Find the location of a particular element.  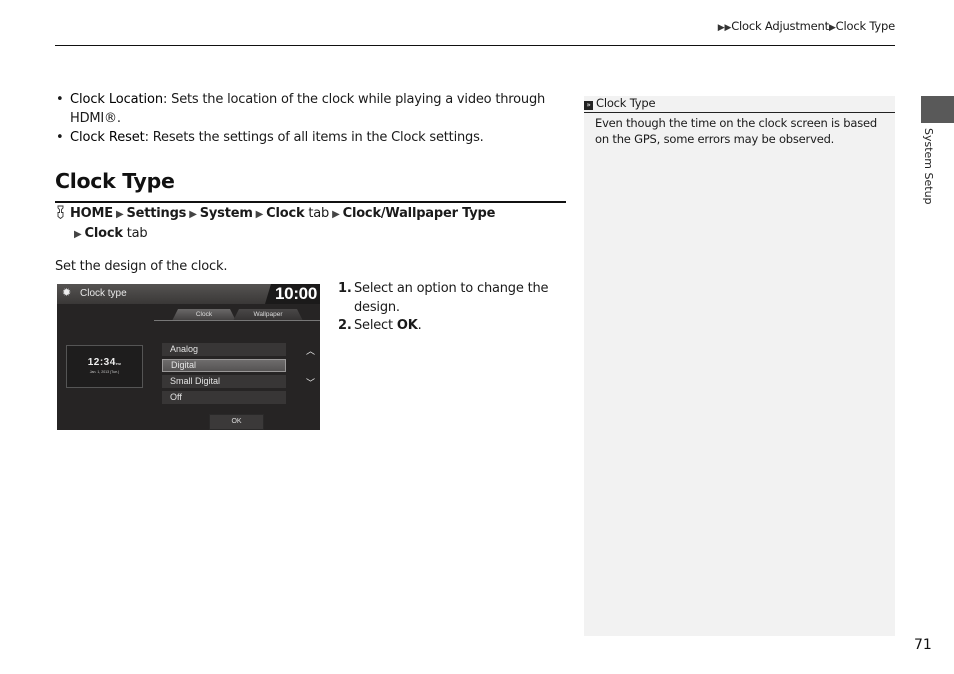

scroll-up-icon: ︿ is located at coordinates (310, 350).